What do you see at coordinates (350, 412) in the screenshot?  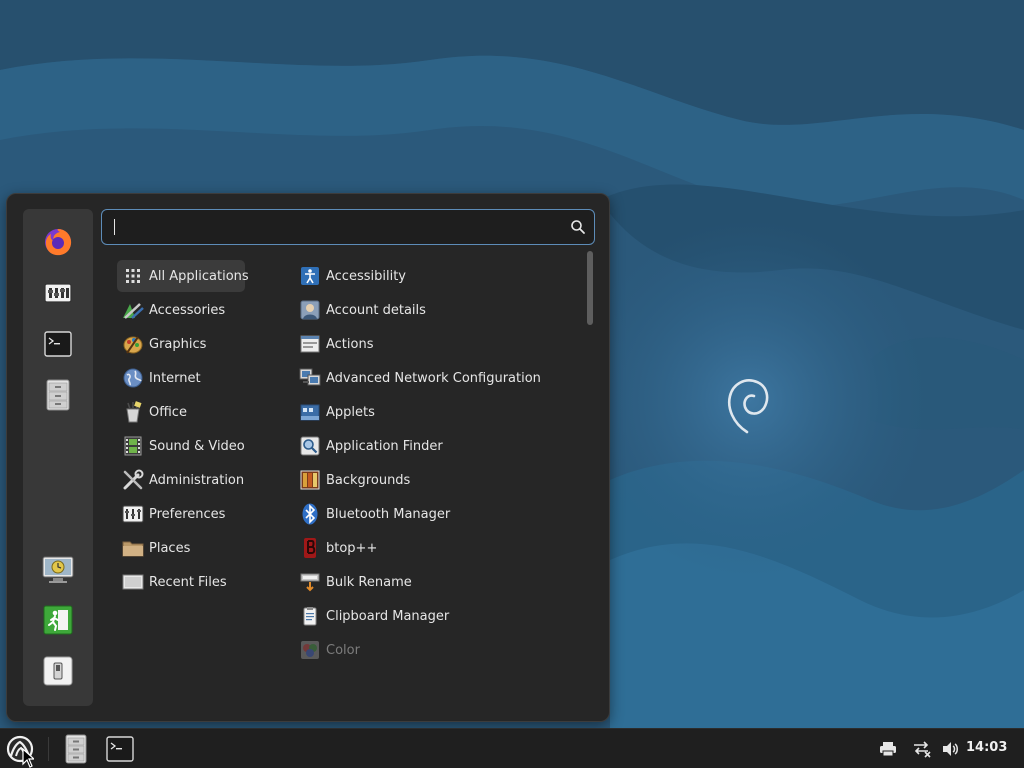 I see `app-label: Applets` at bounding box center [350, 412].